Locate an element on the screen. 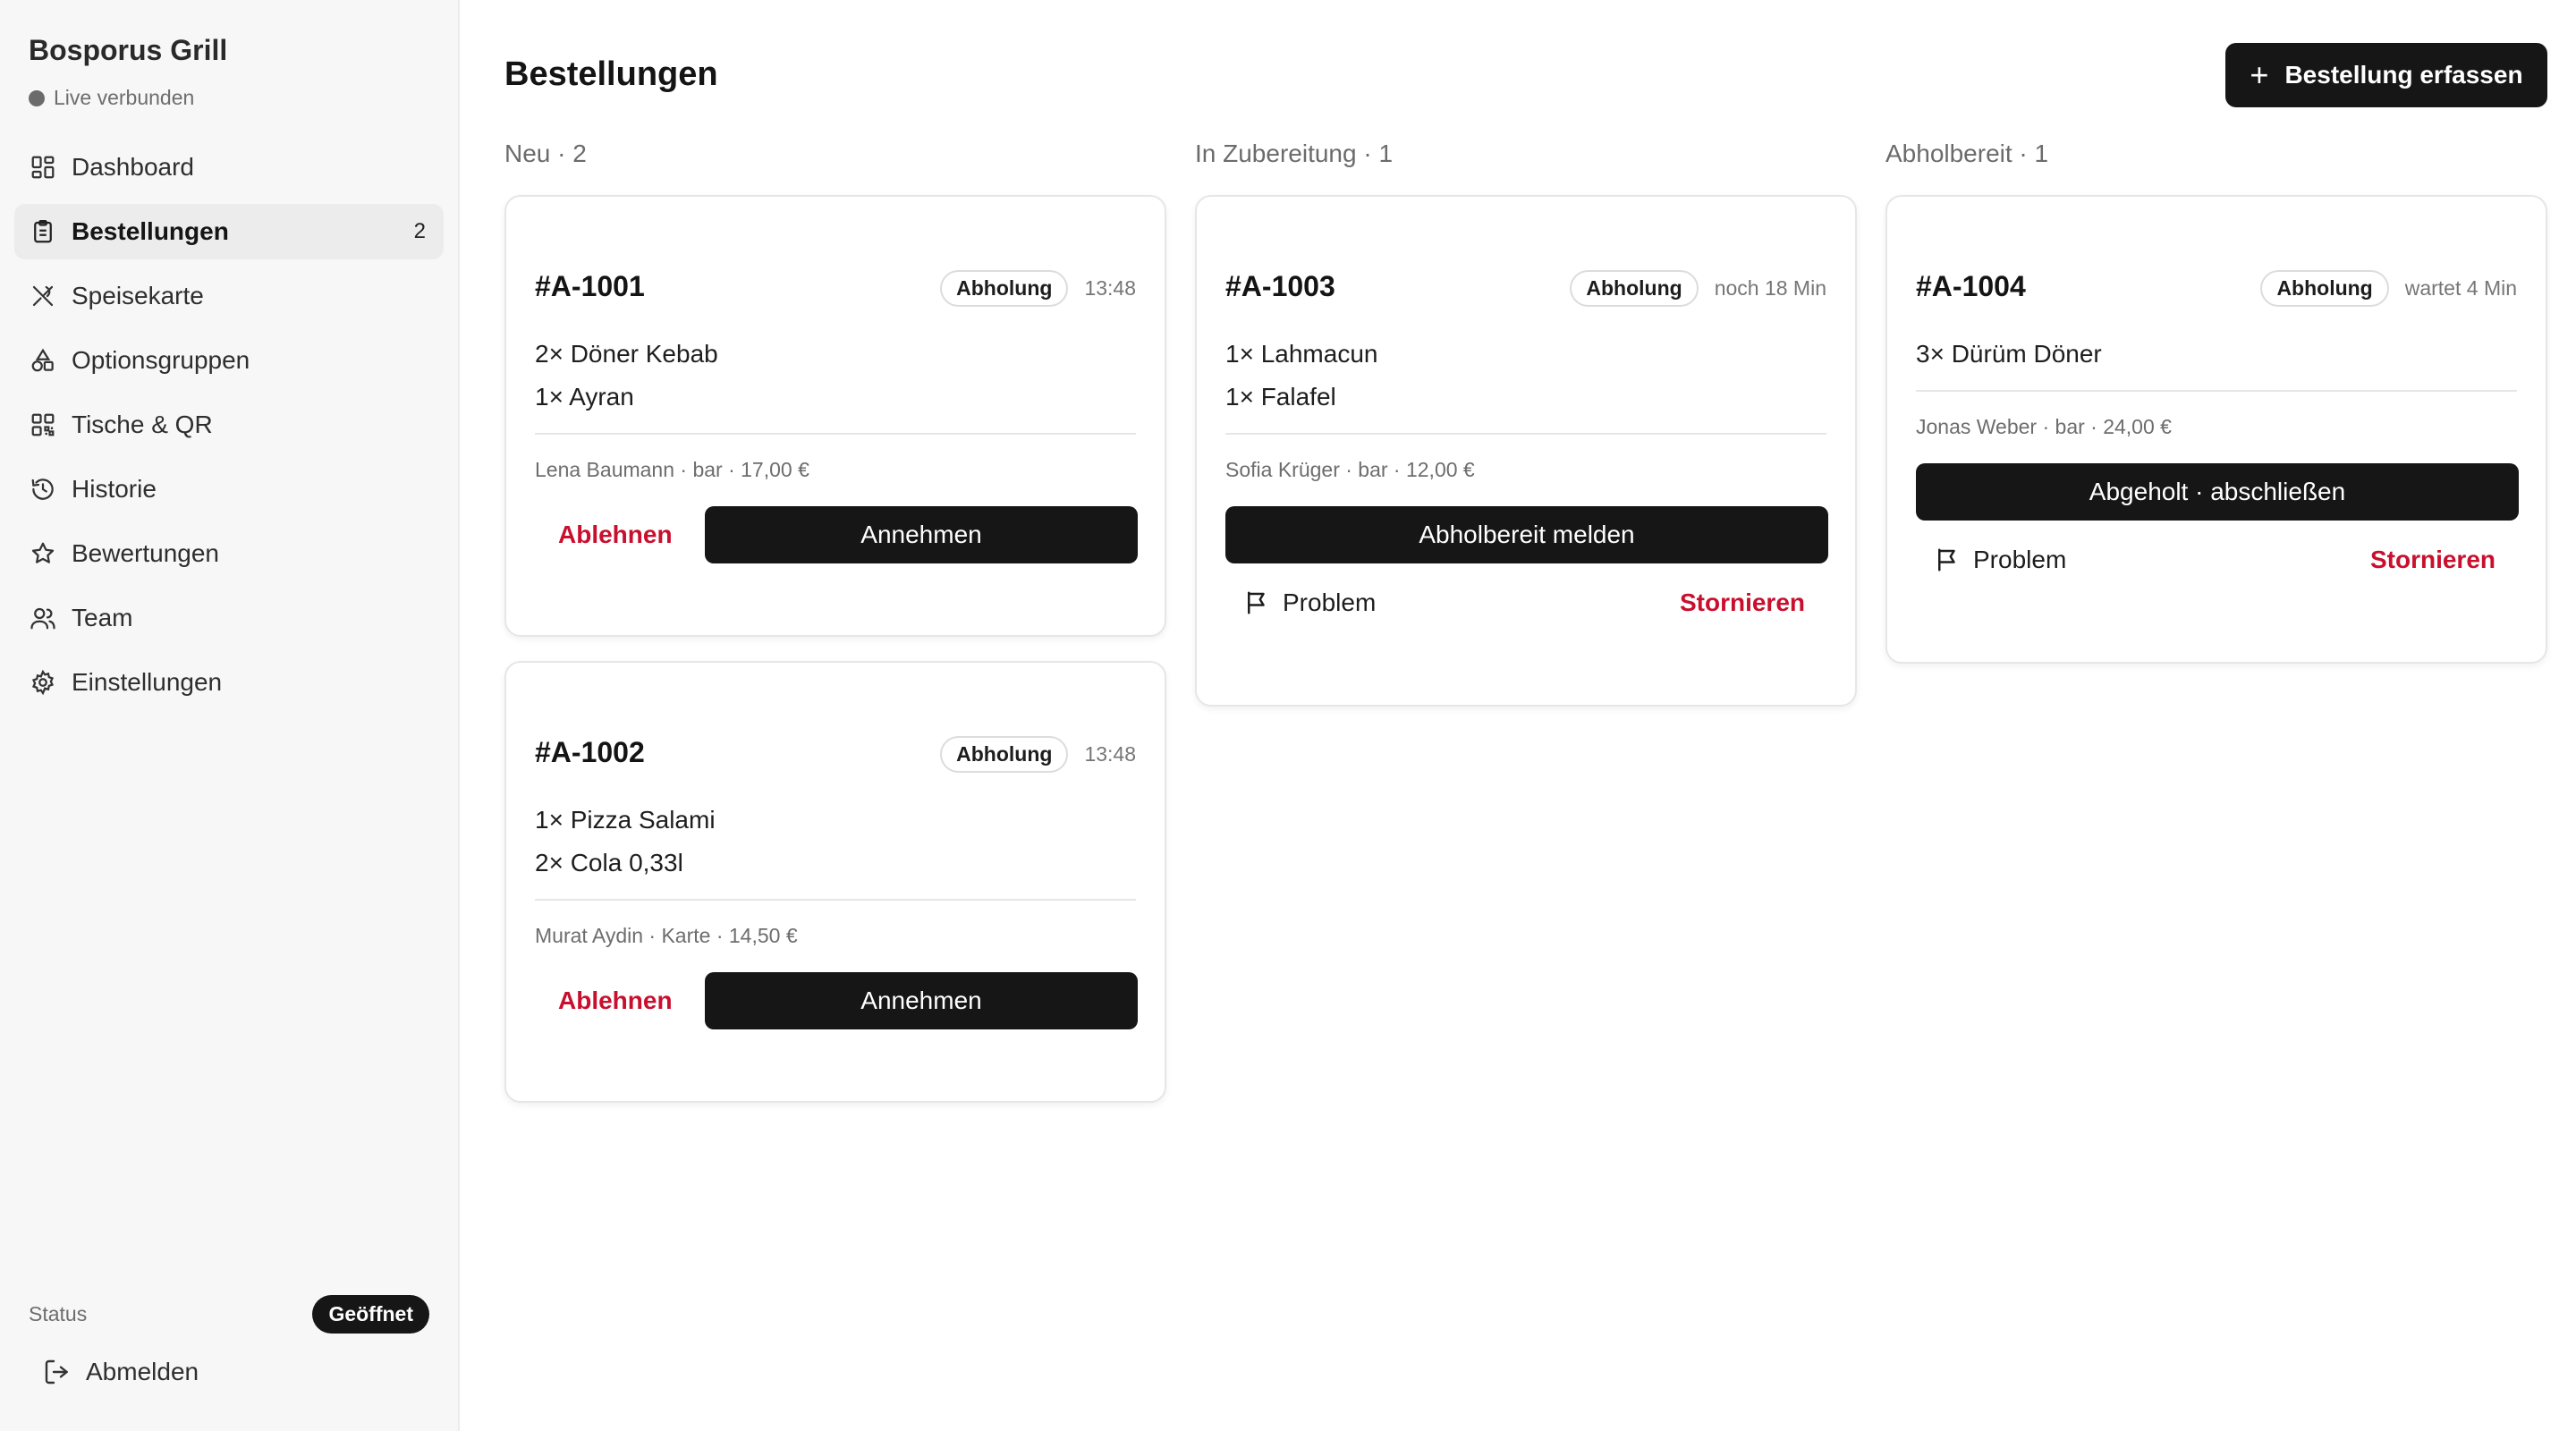 This screenshot has height=1431, width=2576. order-item: 1× Falafel is located at coordinates (1280, 397).